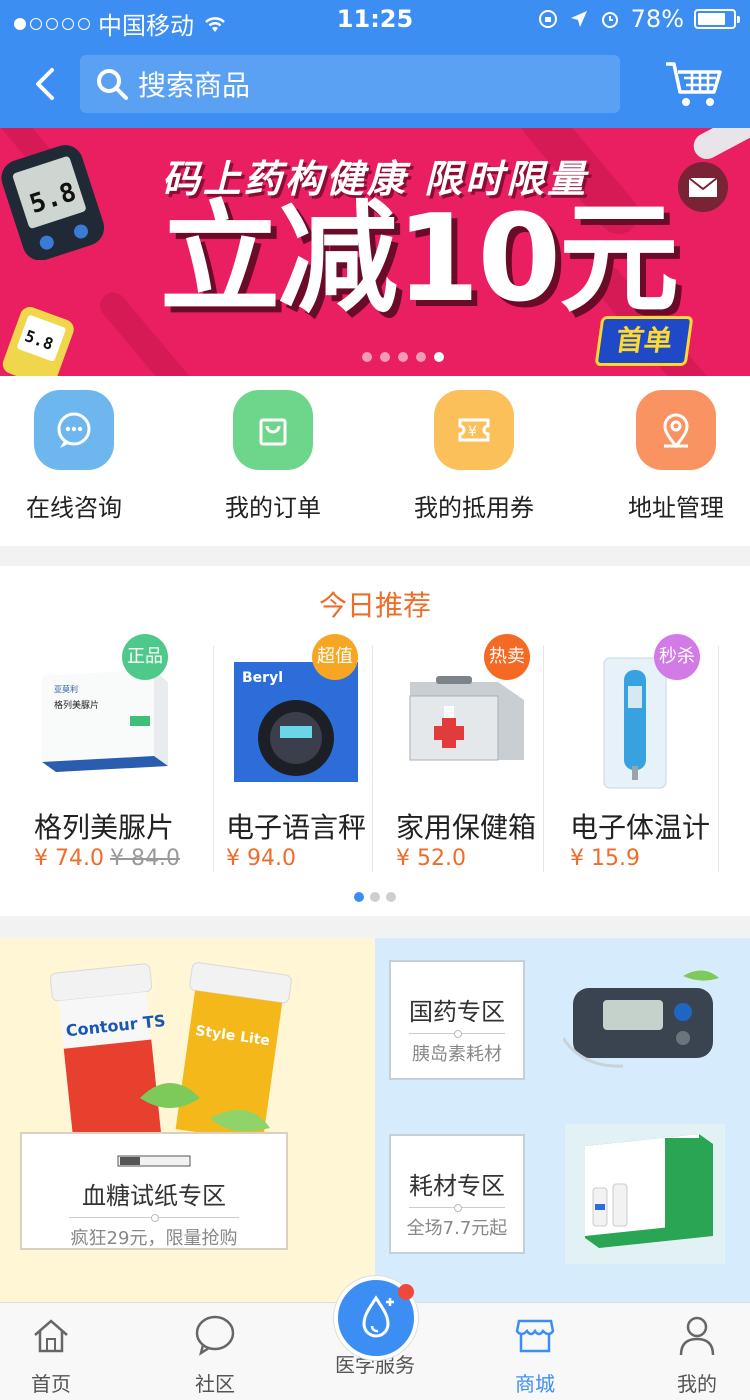 The image size is (750, 1400). What do you see at coordinates (262, 678) in the screenshot?
I see `box-label: Beryl` at bounding box center [262, 678].